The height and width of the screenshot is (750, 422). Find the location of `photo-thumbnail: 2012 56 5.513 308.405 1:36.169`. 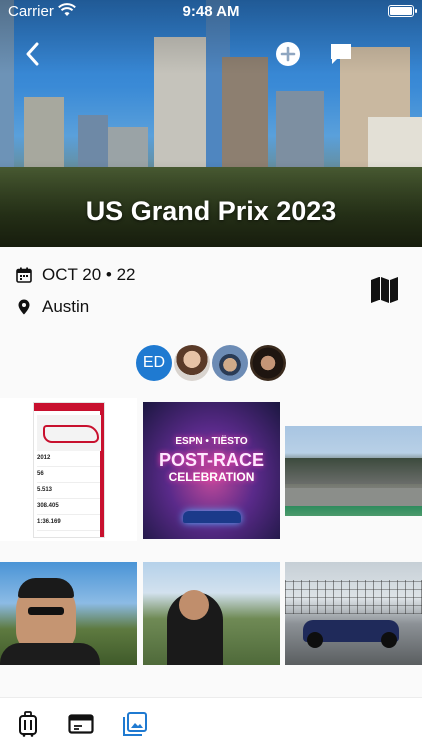

photo-thumbnail: 2012 56 5.513 308.405 1:36.169 is located at coordinates (68, 469).